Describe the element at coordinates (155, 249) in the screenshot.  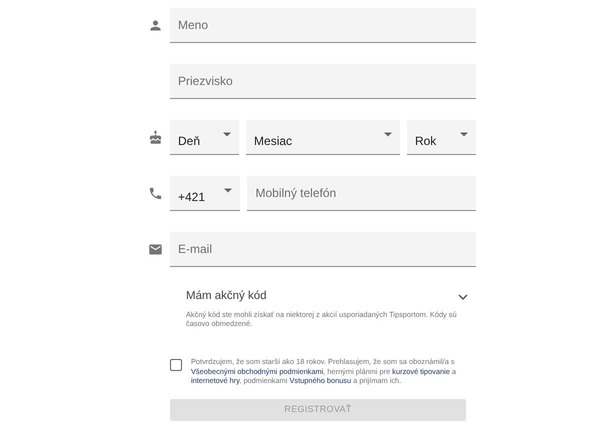
I see `mail-icon` at that location.